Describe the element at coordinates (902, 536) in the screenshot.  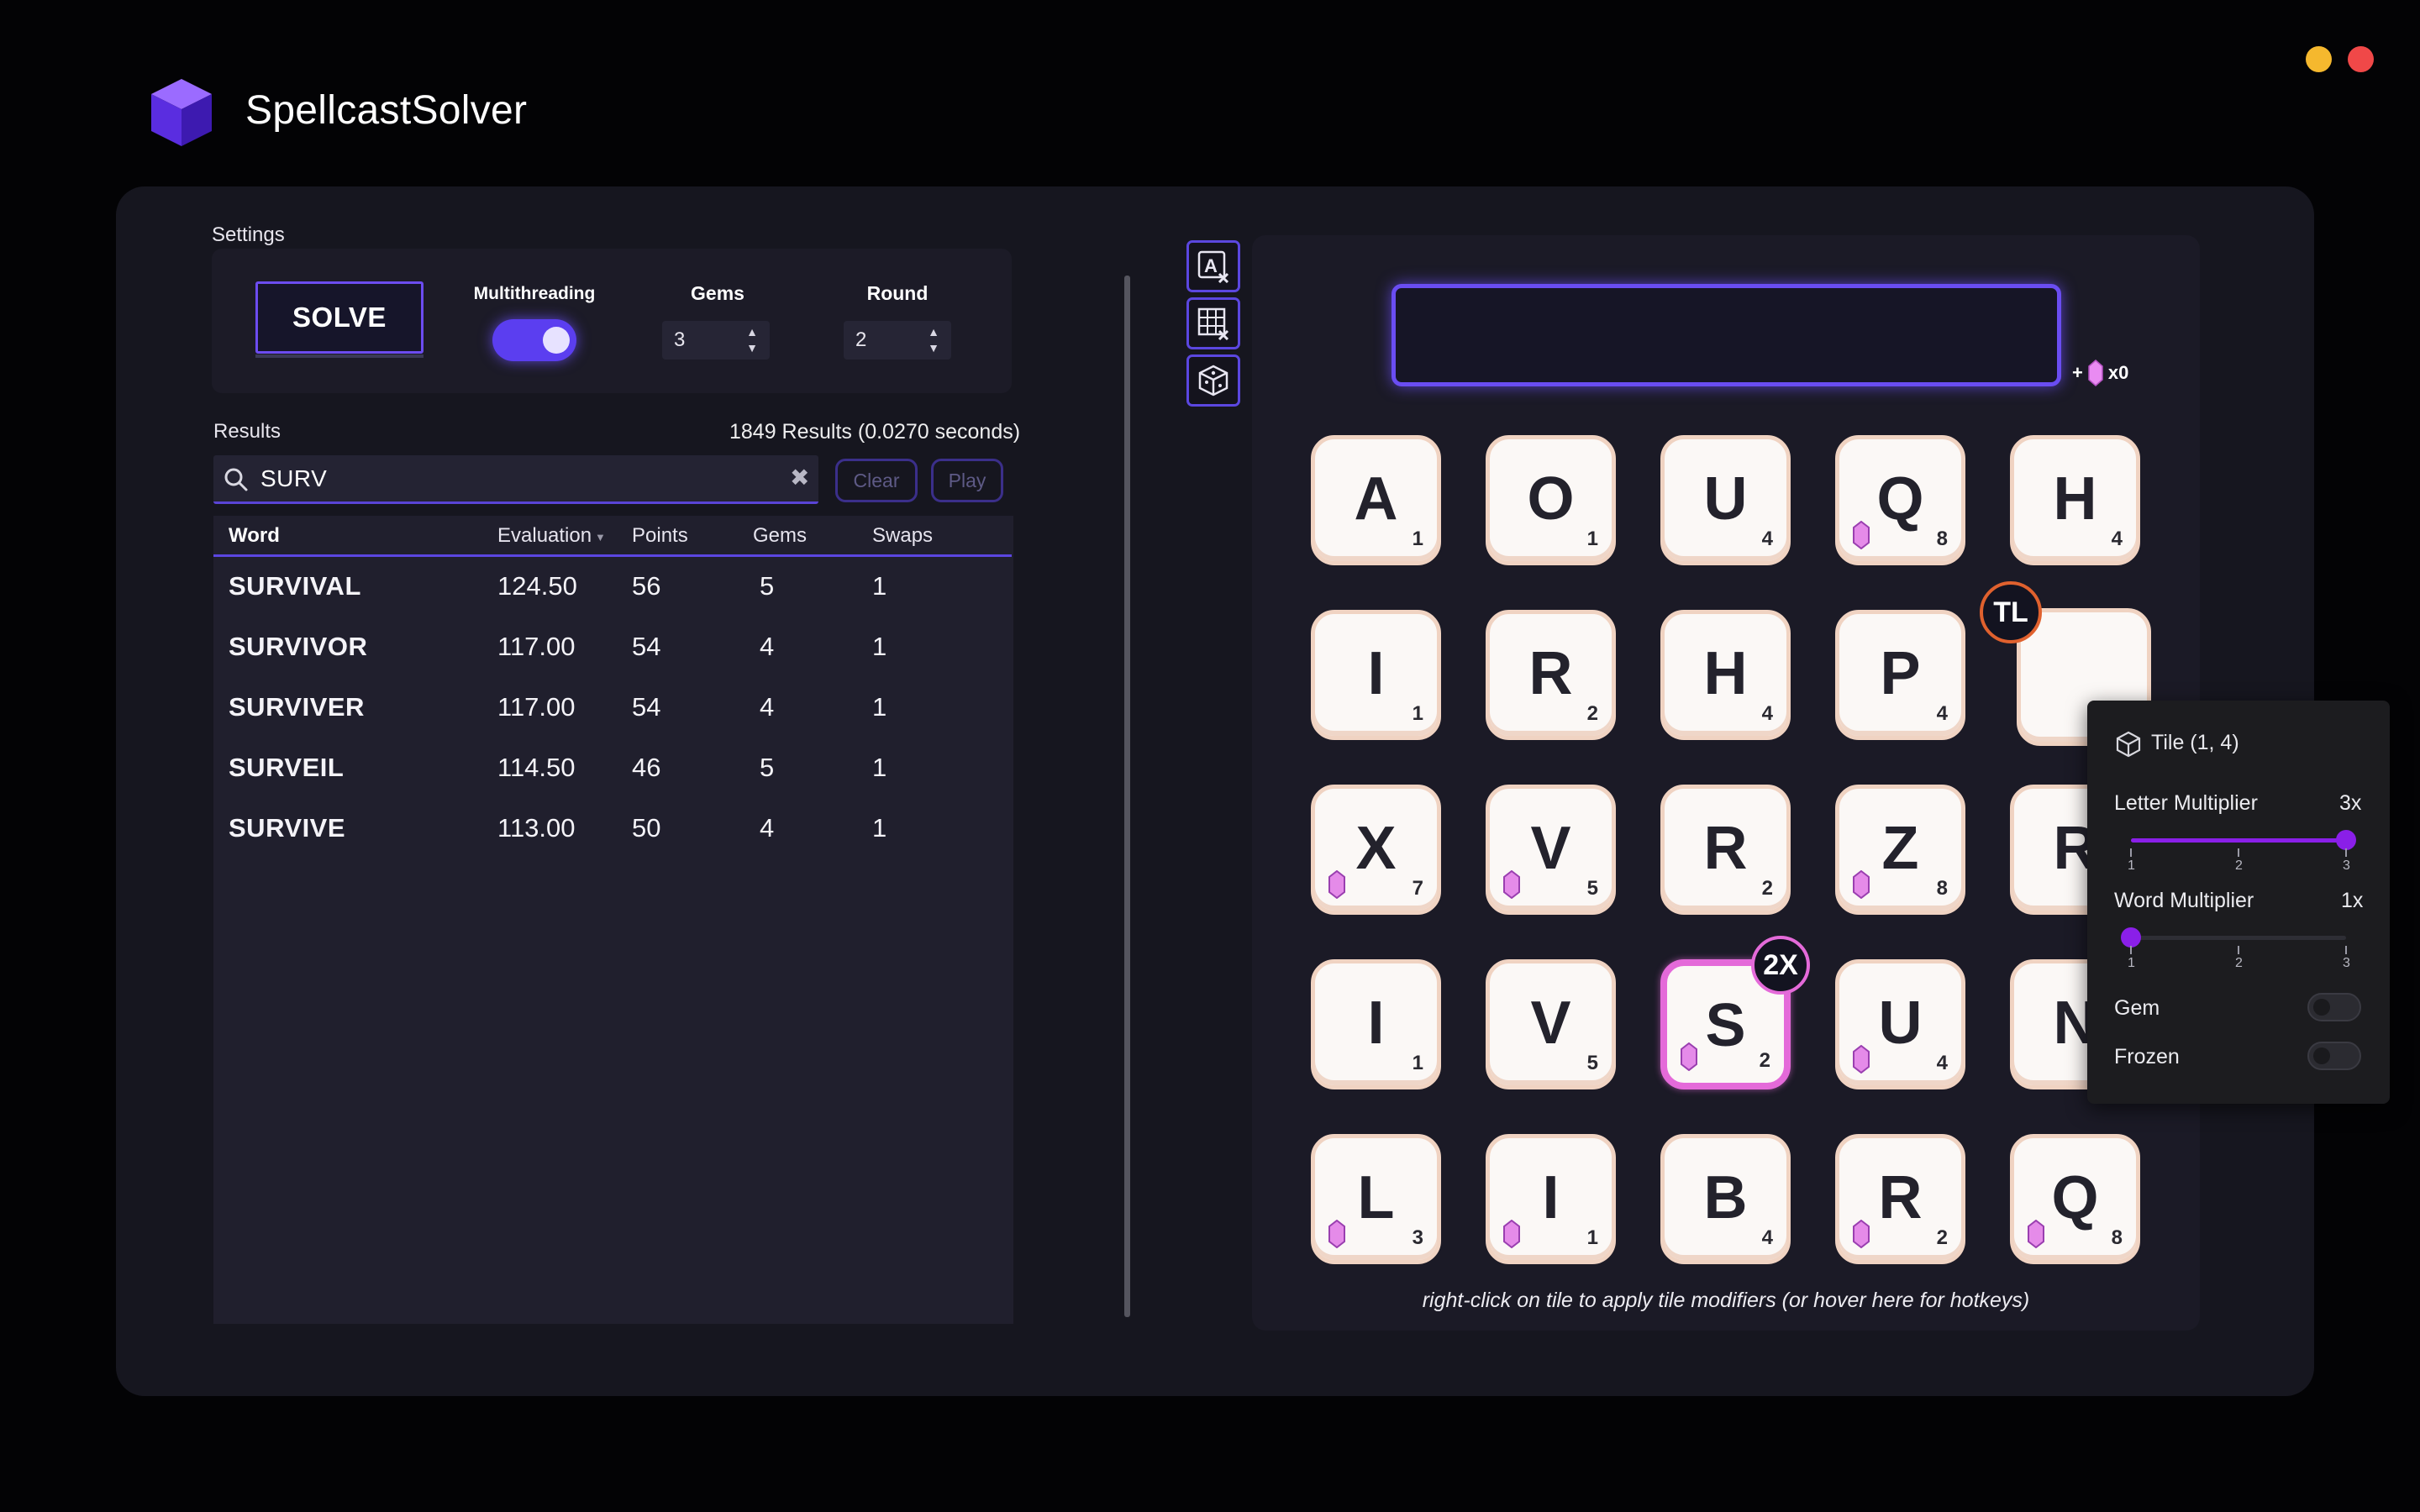
I see `column-header-swaps: Swaps` at that location.